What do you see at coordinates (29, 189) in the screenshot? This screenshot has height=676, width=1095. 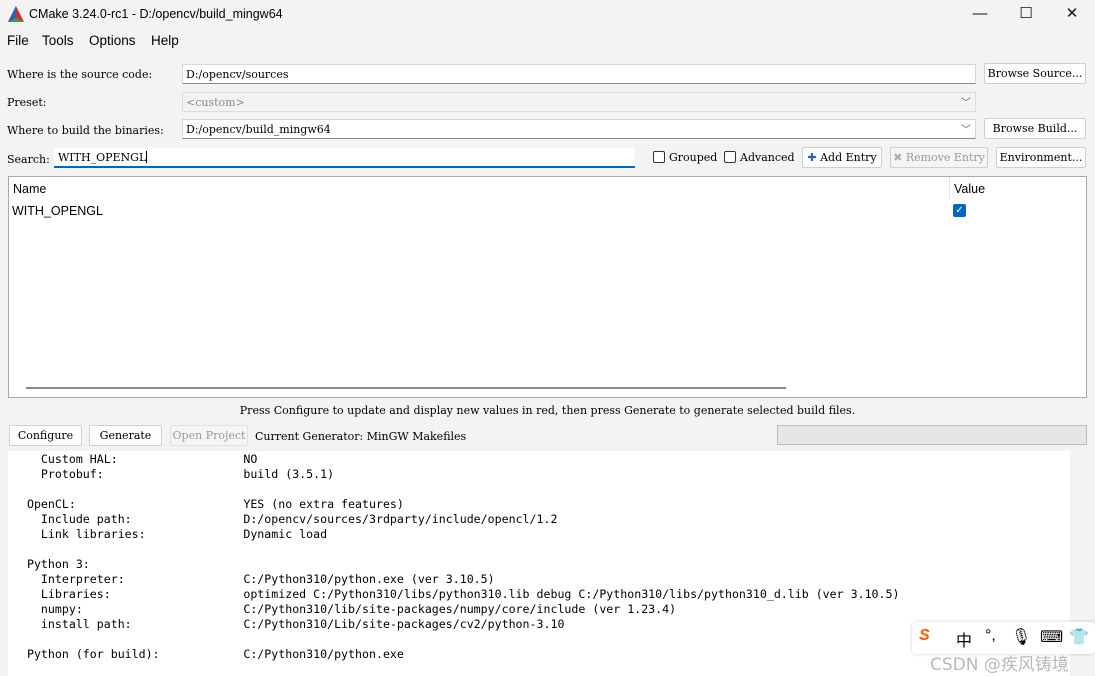 I see `column-header-name: Name` at bounding box center [29, 189].